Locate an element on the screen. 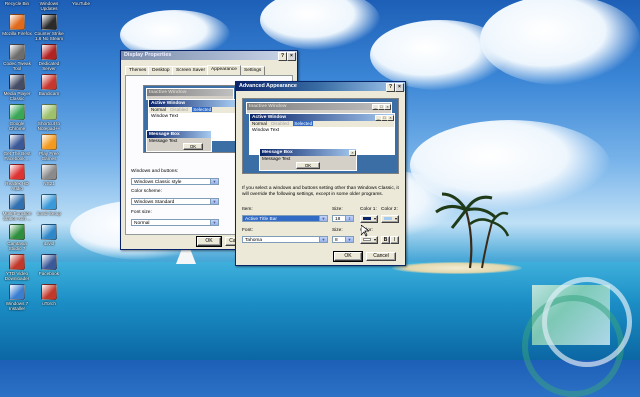 This screenshot has height=397, width=640. preview-message-text: Message Text is located at coordinates (276, 158).